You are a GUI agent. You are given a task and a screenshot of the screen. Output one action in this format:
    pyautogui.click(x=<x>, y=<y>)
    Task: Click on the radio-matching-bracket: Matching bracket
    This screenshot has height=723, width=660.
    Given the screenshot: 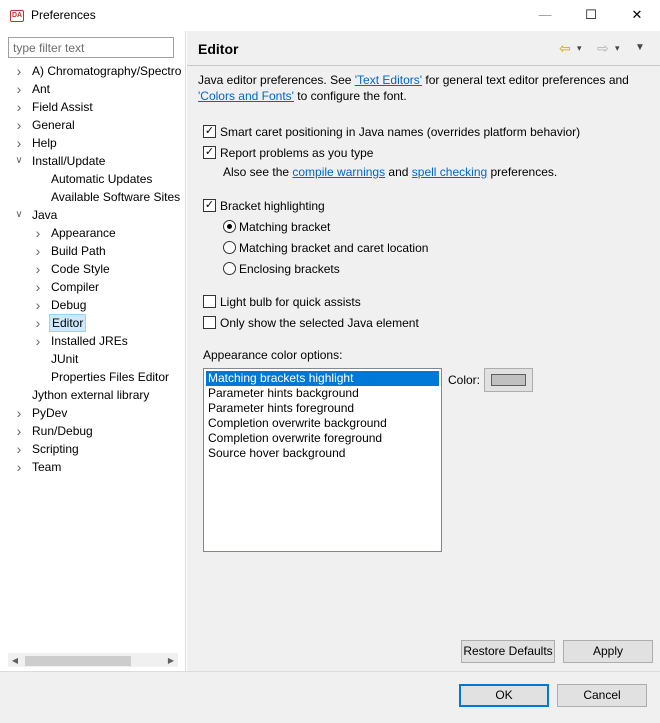 What is the action you would take?
    pyautogui.click(x=276, y=227)
    